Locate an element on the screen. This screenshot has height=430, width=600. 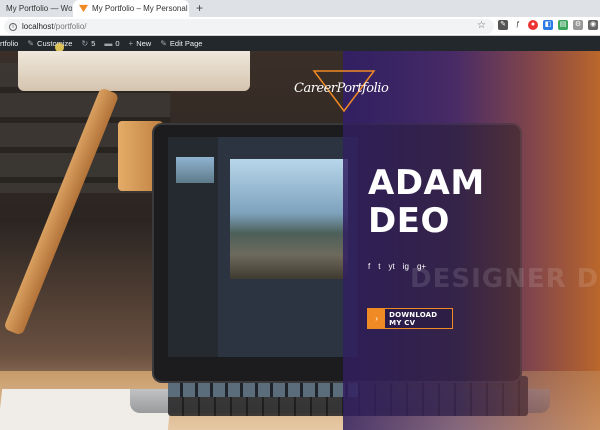
updates-link: ↻ 5 is located at coordinates (88, 43).